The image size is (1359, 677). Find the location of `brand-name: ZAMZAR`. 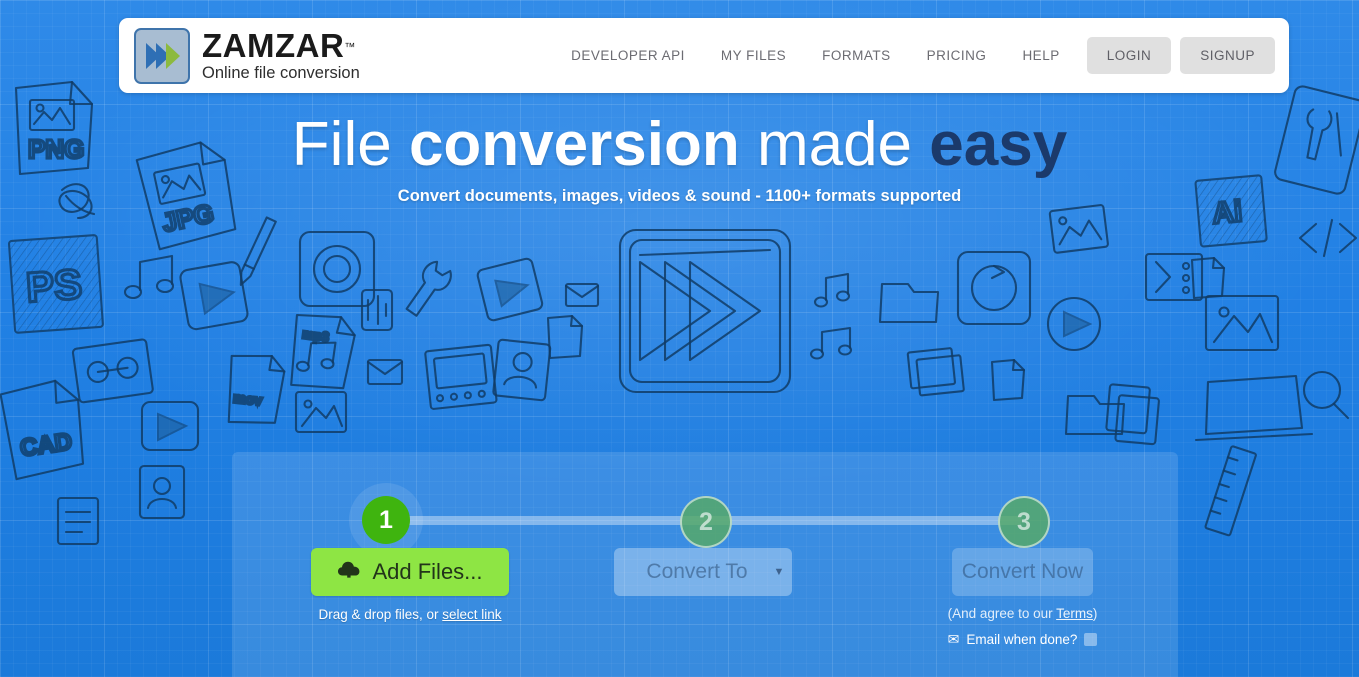

brand-name: ZAMZAR is located at coordinates (273, 46).